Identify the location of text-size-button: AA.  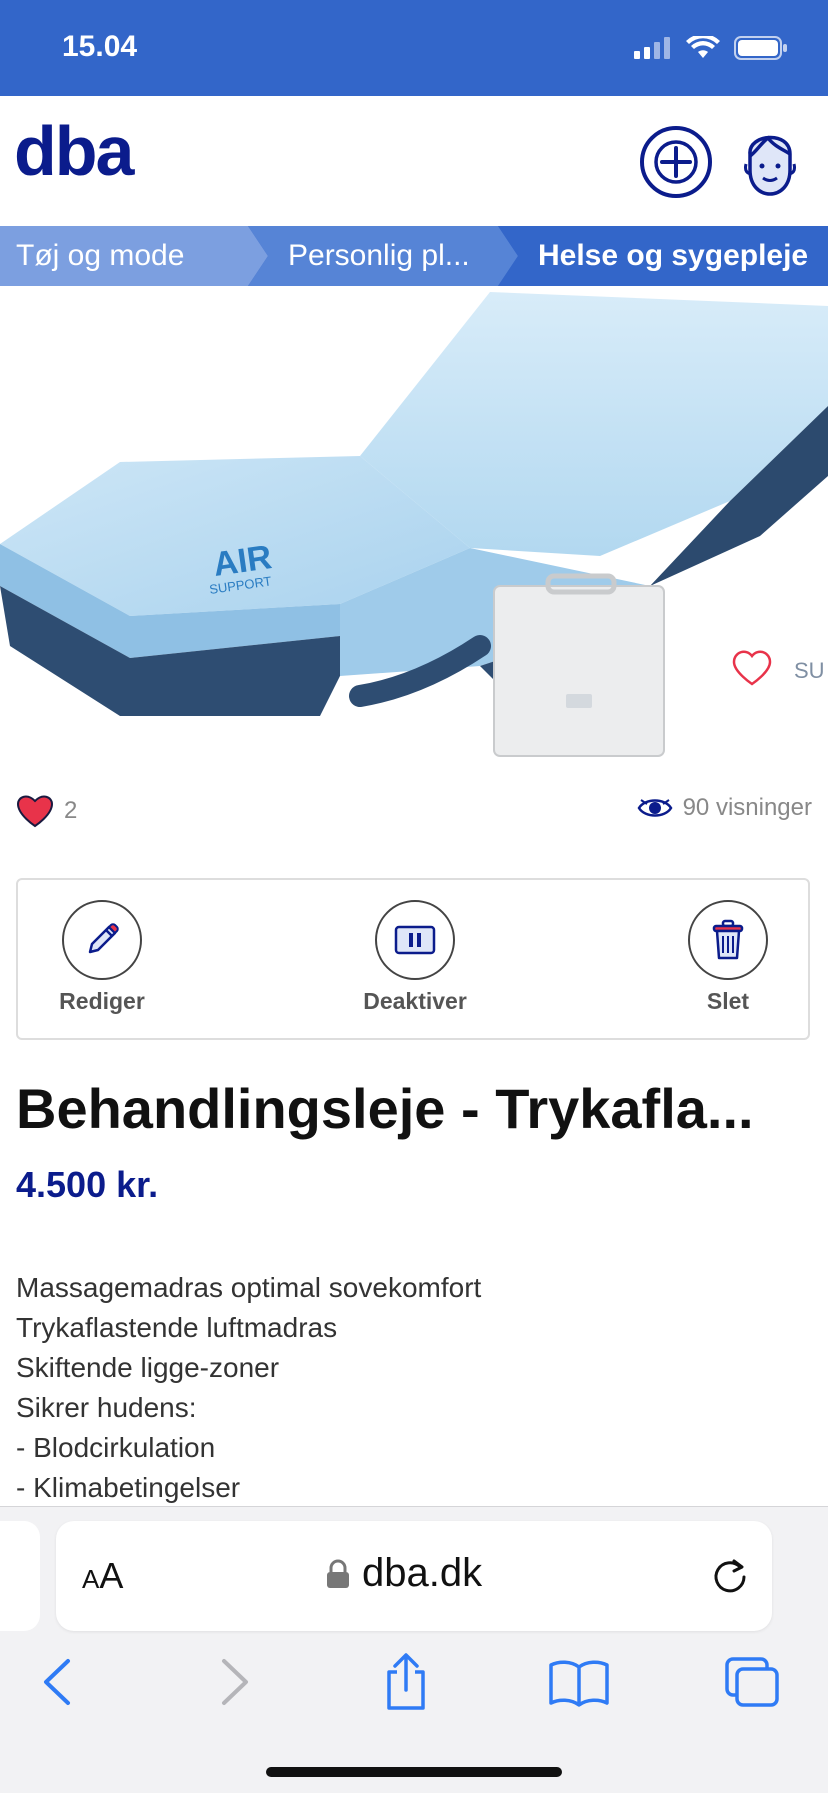
(102, 1576).